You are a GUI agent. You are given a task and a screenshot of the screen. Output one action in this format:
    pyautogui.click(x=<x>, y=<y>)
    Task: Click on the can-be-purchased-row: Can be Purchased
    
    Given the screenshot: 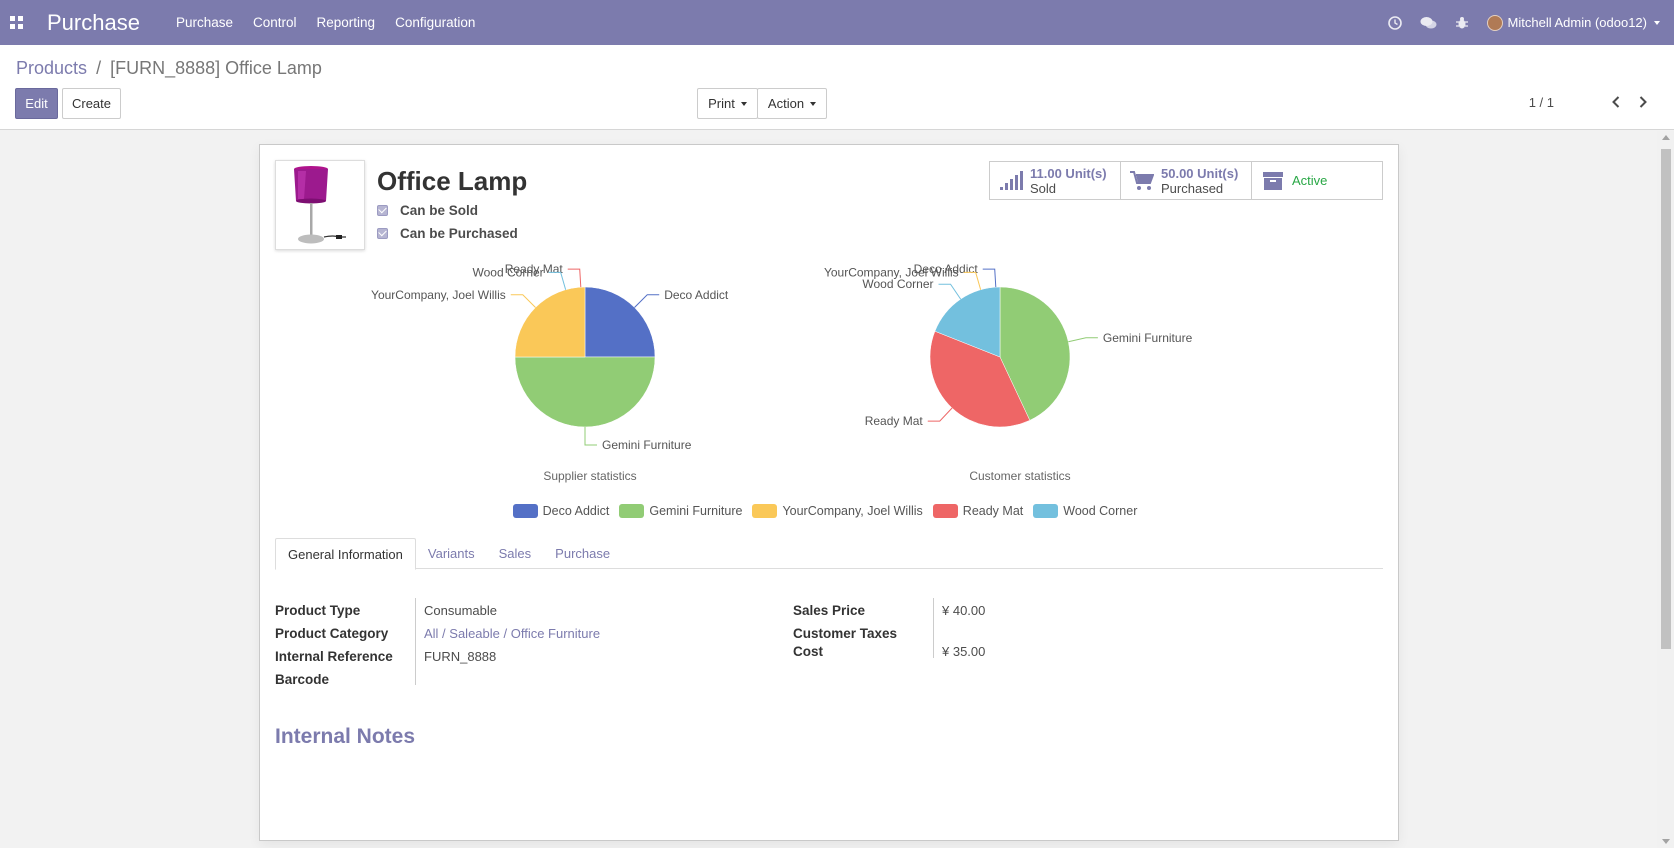 What is the action you would take?
    pyautogui.click(x=447, y=233)
    